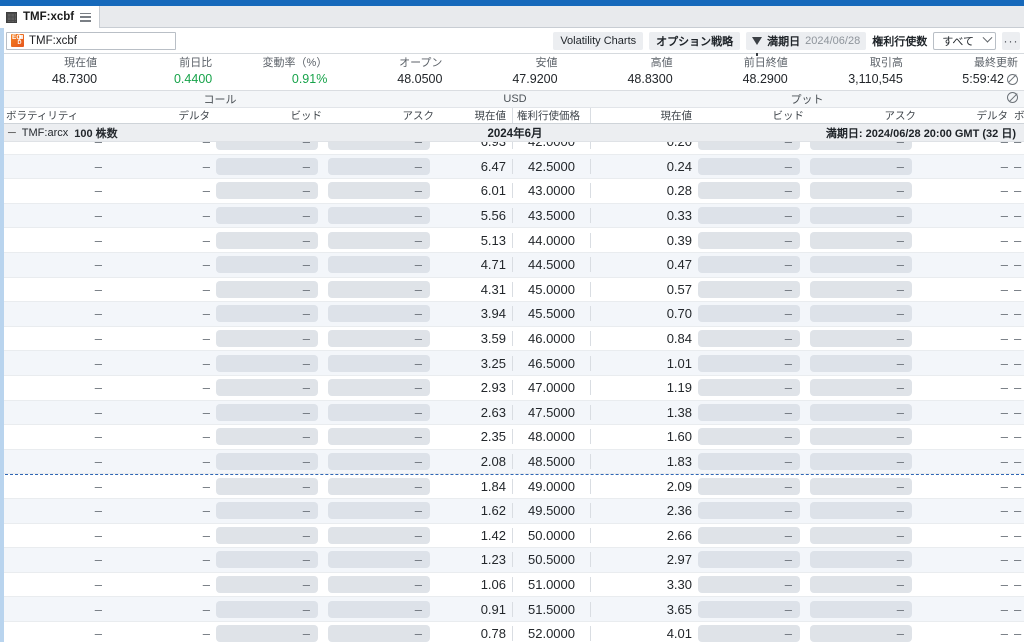  I want to click on cell-strike: 52.0000, so click(551, 634).